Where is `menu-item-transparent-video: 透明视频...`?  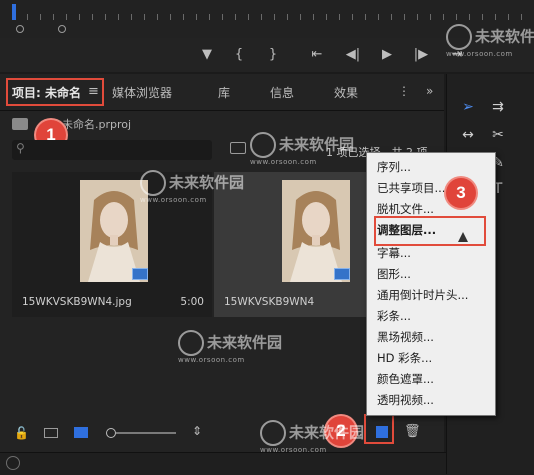
menu-item-transparent-video: 透明视频... is located at coordinates (405, 400).